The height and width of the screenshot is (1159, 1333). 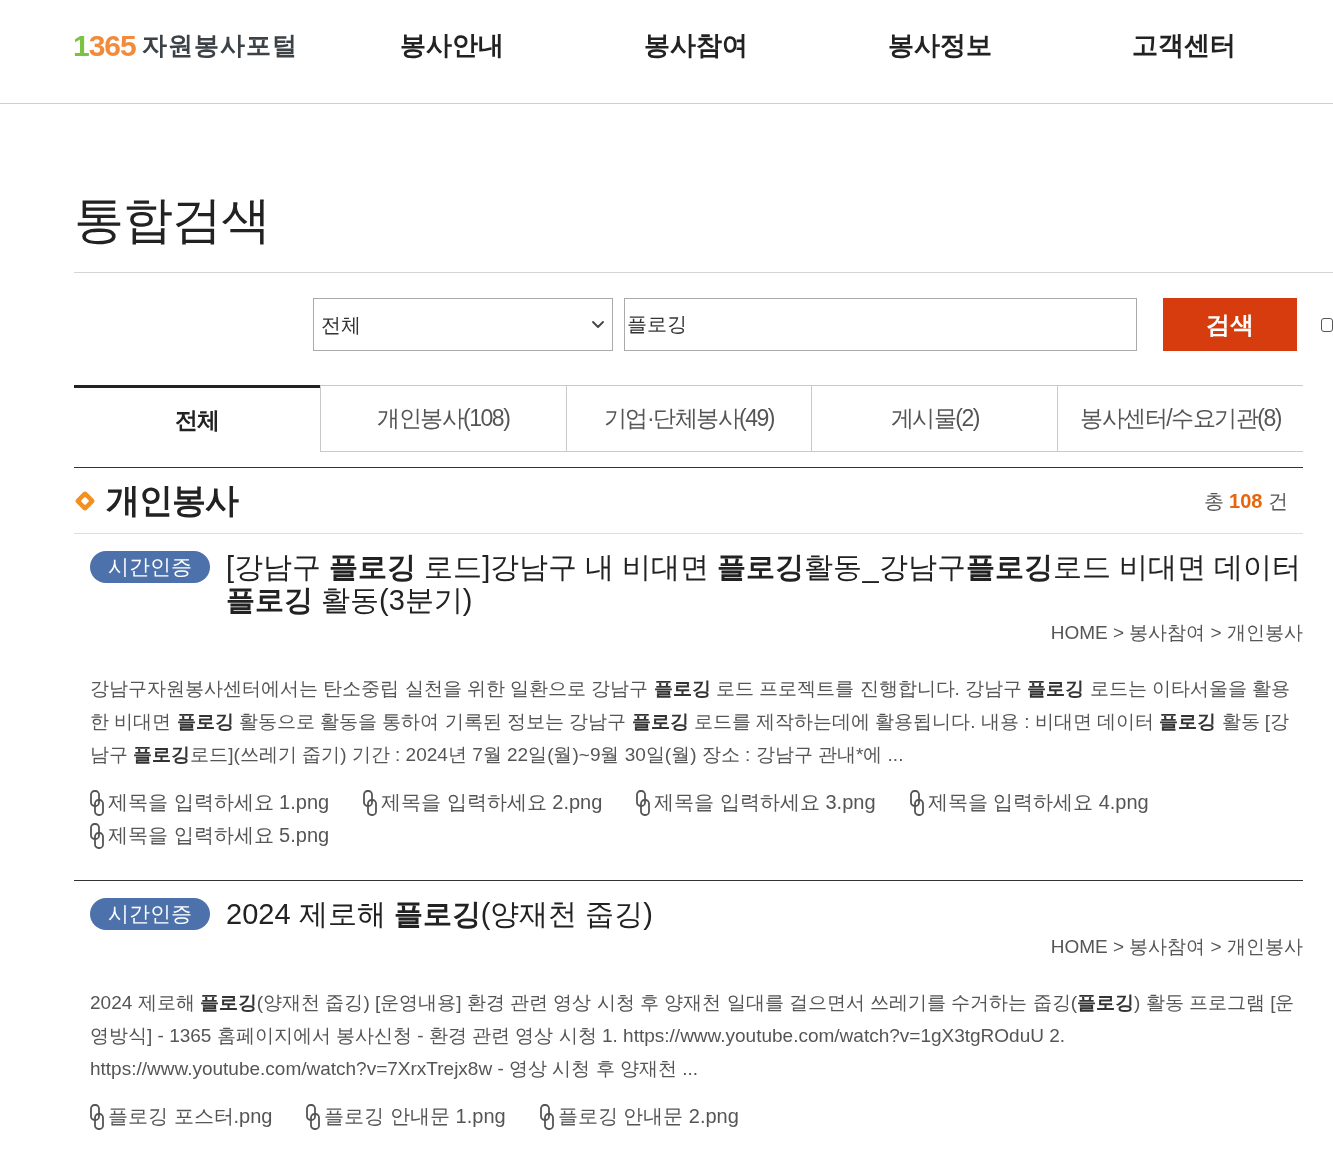 I want to click on tab: 개인봉사(108), so click(x=442, y=418).